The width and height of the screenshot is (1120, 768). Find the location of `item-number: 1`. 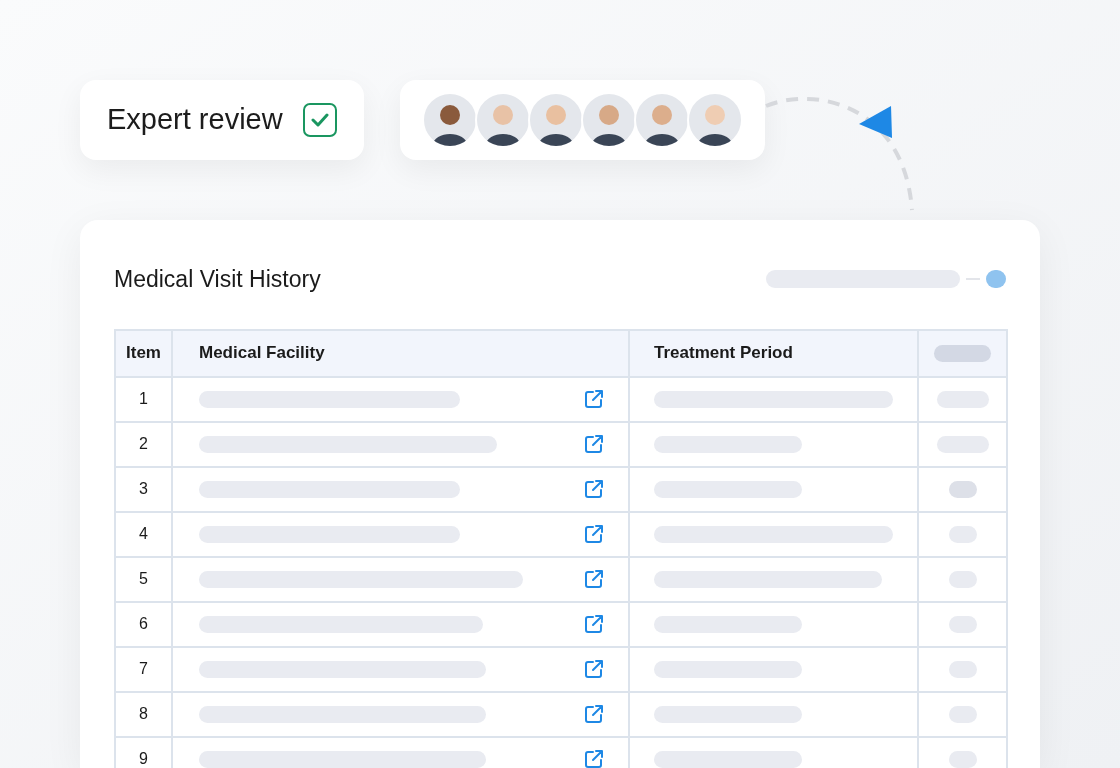

item-number: 1 is located at coordinates (143, 398).